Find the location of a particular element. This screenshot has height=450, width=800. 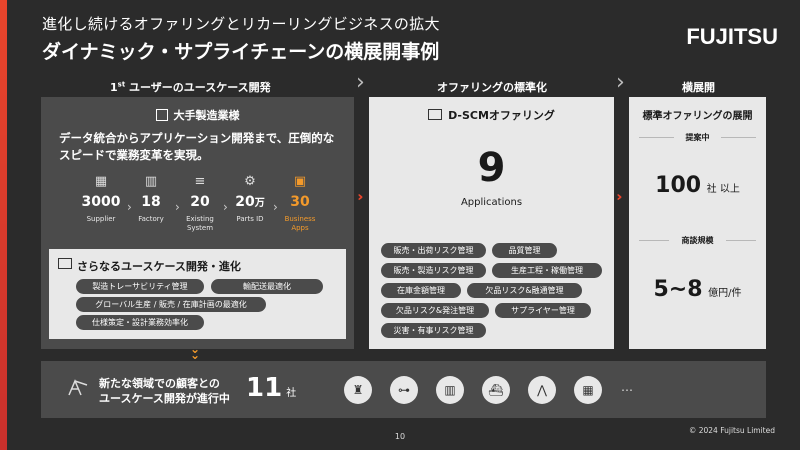

car-icon: ⊶ is located at coordinates (404, 390).